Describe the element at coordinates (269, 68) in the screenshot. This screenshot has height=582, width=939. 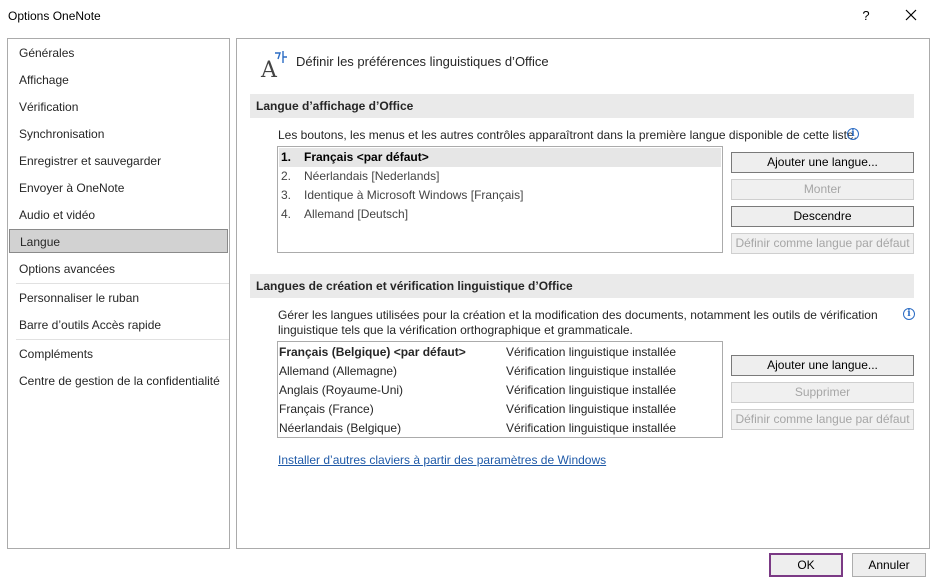
I see `svg-text: A` at that location.